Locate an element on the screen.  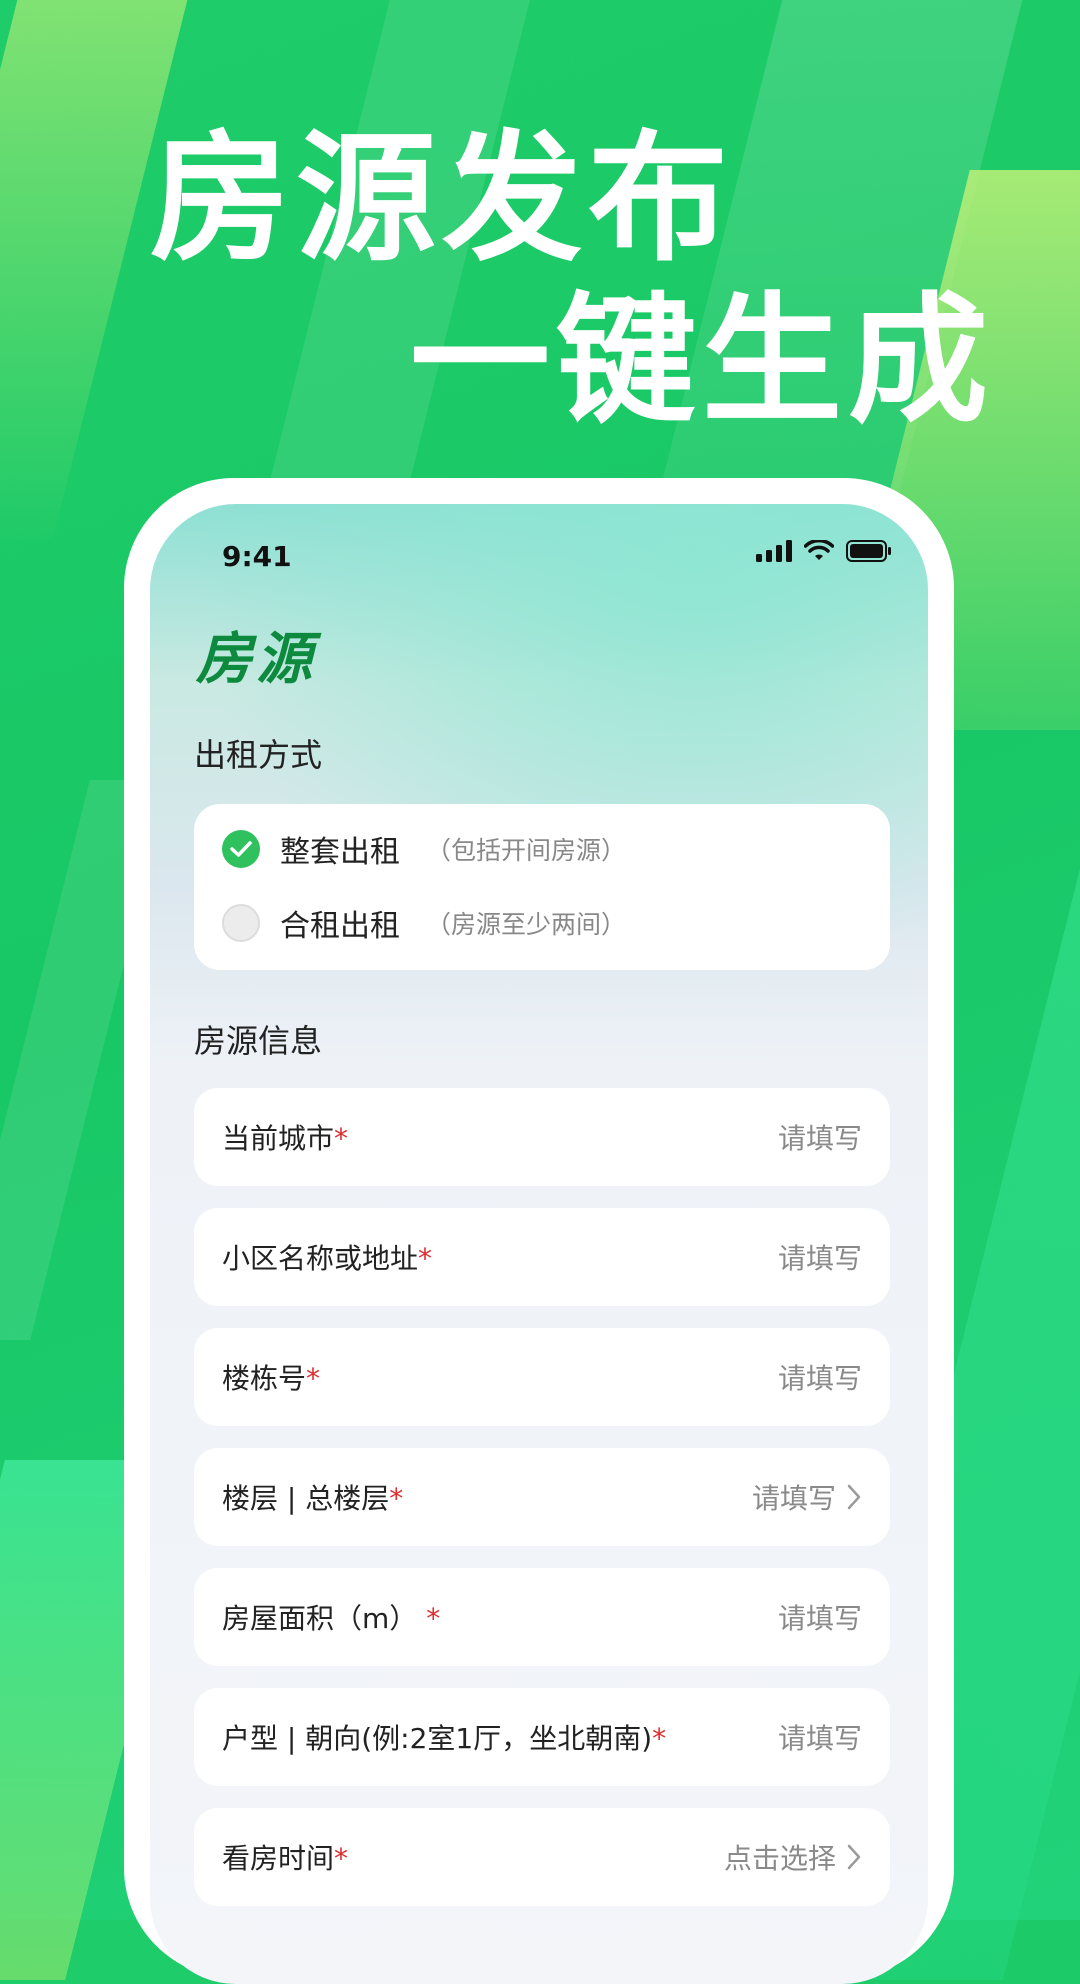
wifi-icon is located at coordinates (819, 550).